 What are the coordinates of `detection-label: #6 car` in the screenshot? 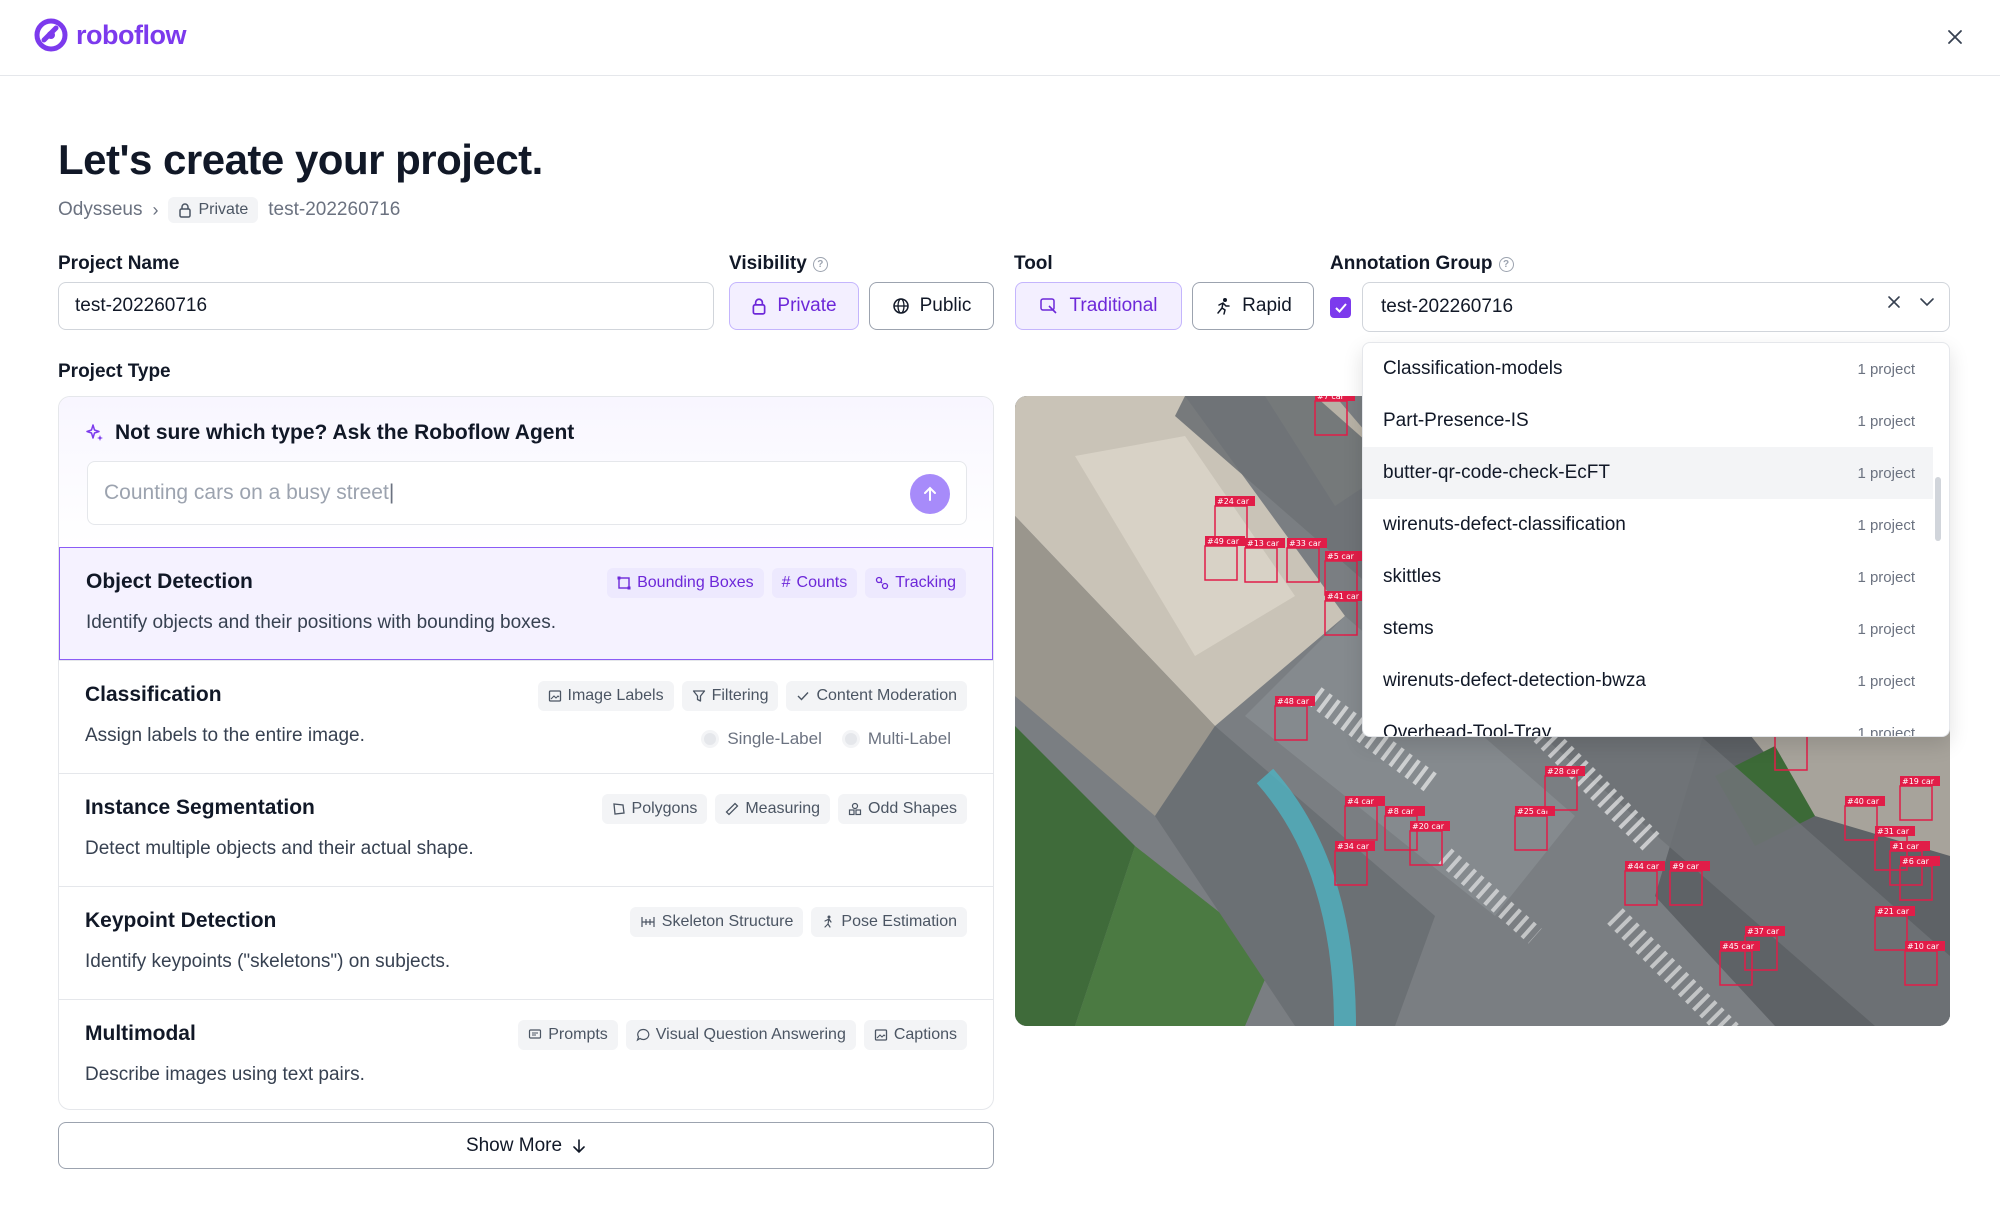 It's located at (1916, 861).